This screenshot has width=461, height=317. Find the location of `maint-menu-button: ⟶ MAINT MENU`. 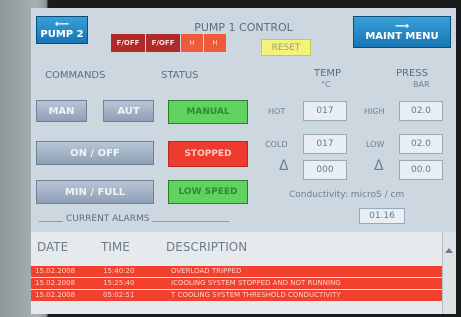

maint-menu-button: ⟶ MAINT MENU is located at coordinates (402, 32).